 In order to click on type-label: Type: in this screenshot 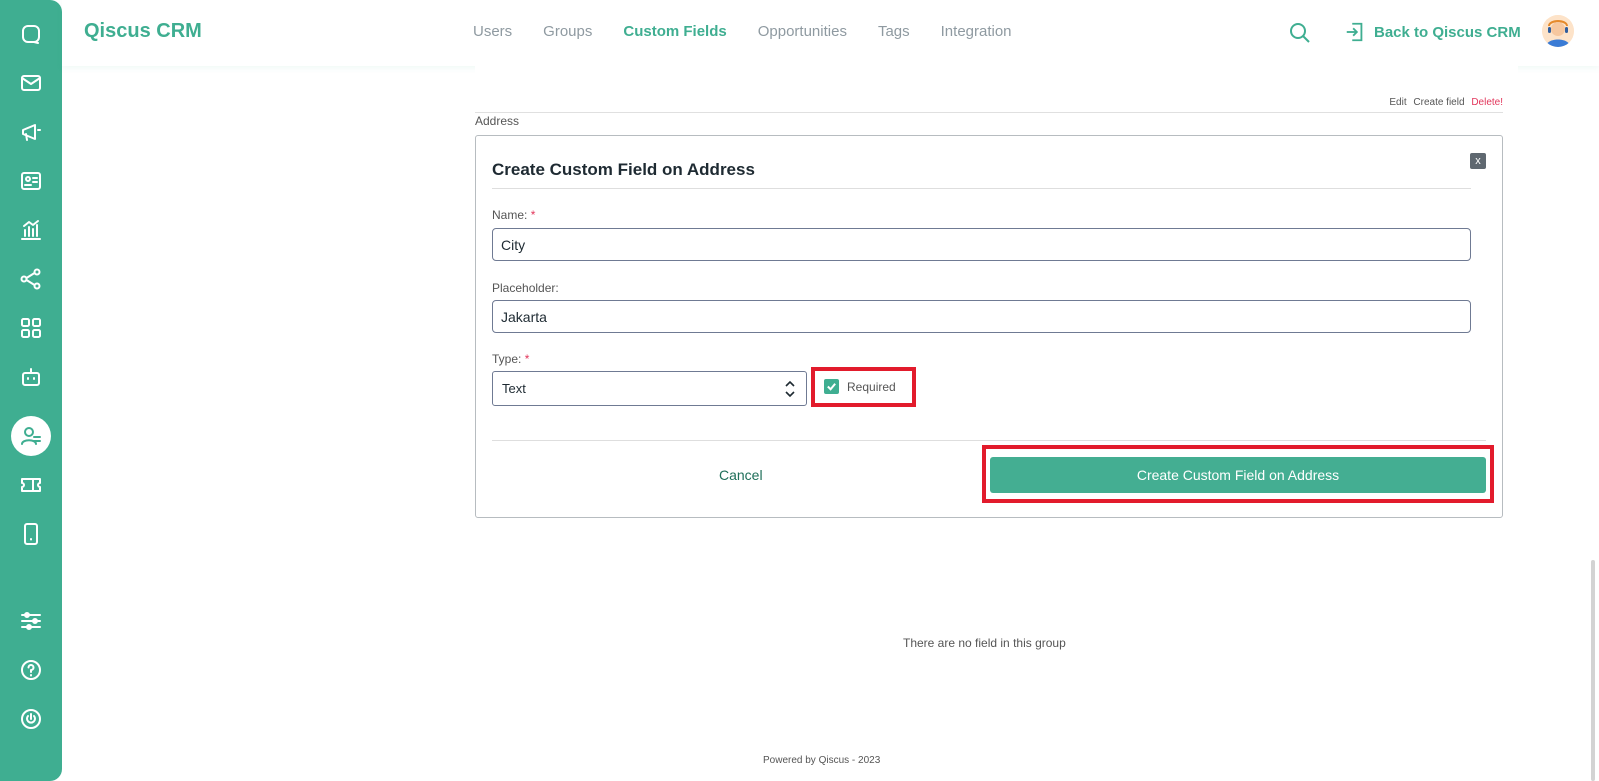, I will do `click(507, 359)`.